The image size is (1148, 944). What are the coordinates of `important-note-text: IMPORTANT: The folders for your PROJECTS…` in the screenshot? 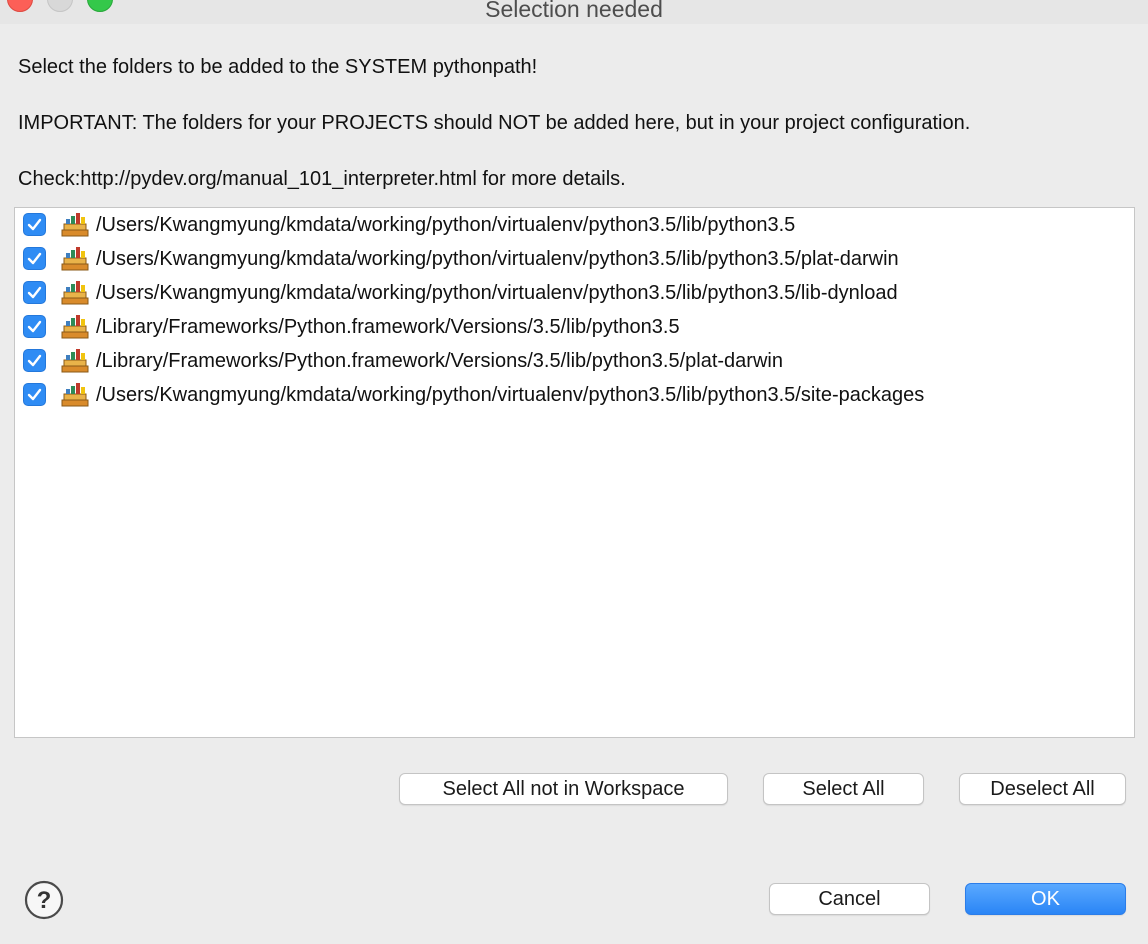 It's located at (494, 123).